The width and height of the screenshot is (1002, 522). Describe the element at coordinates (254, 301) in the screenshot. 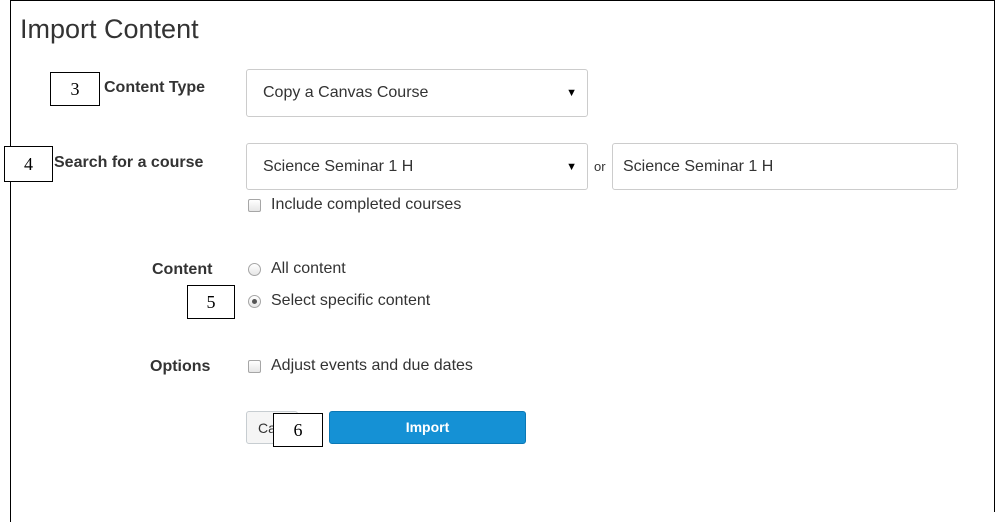

I see `select-specific-content-radio` at that location.